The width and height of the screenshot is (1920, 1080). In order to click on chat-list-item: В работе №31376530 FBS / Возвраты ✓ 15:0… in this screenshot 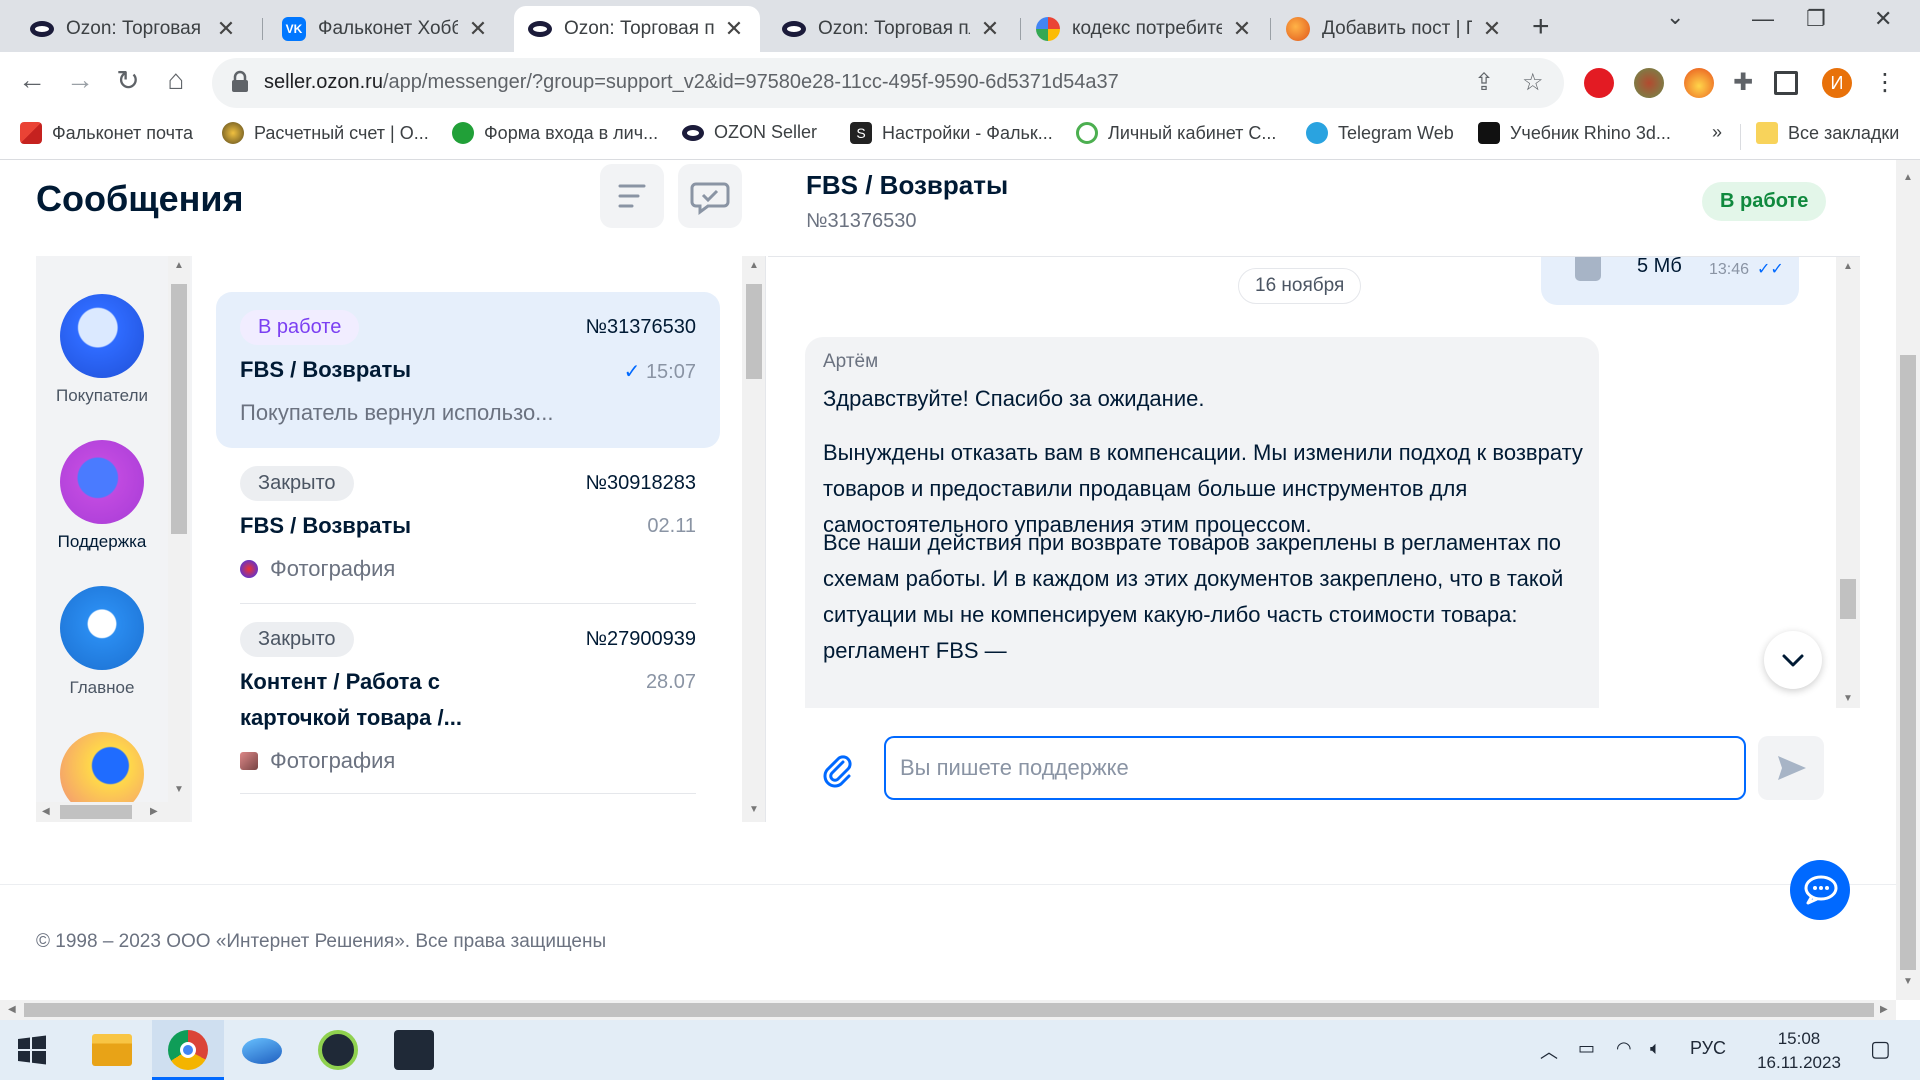, I will do `click(468, 370)`.